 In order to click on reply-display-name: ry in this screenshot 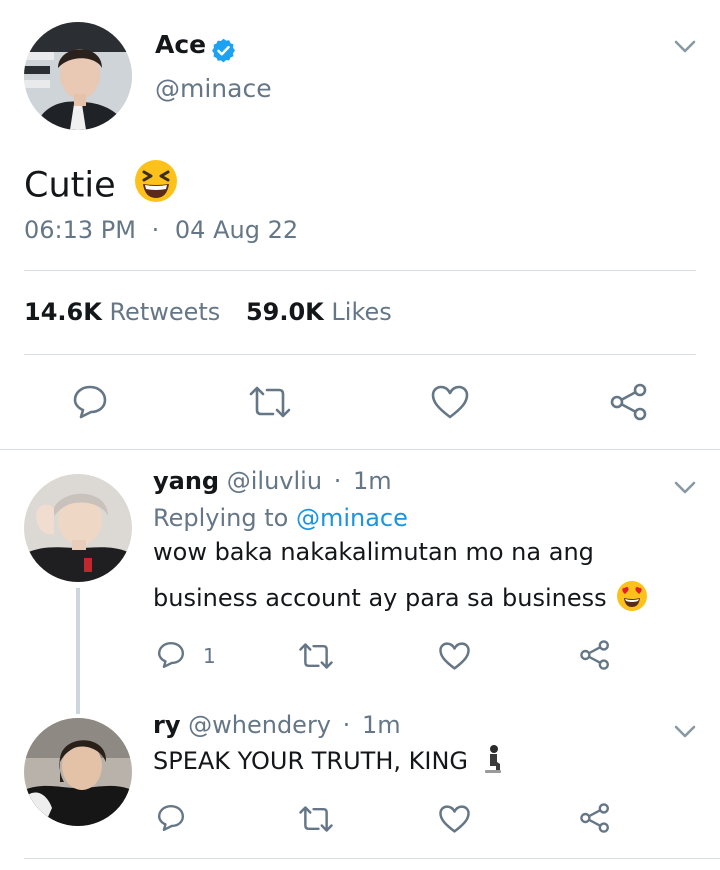, I will do `click(166, 725)`.